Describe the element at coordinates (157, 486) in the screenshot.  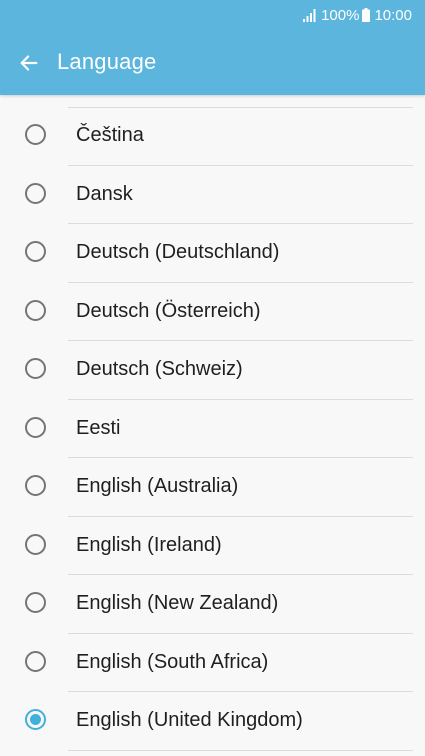
I see `language-label: English (Australia)` at that location.